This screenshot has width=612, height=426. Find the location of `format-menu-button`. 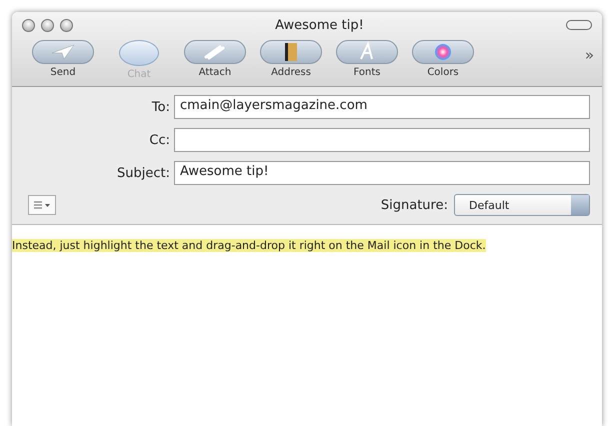

format-menu-button is located at coordinates (42, 205).